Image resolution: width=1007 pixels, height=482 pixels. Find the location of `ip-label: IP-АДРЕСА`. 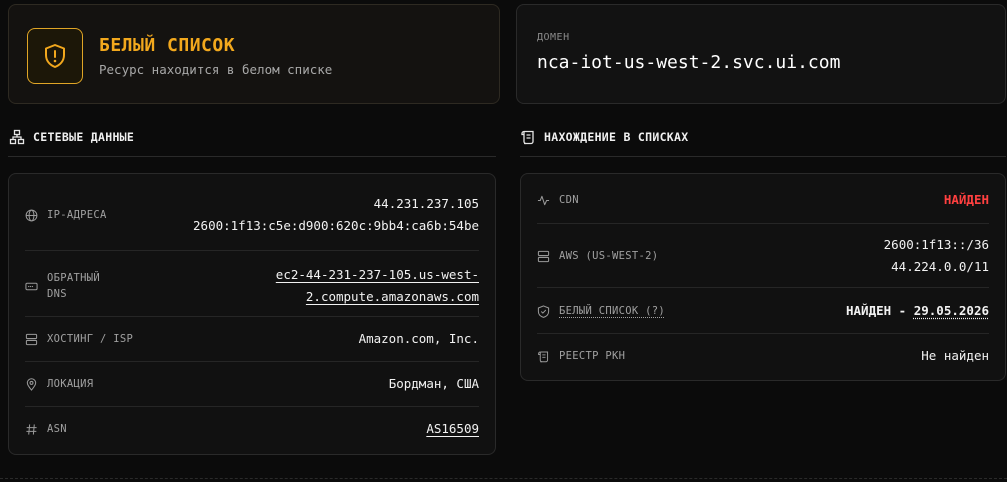

ip-label: IP-АДРЕСА is located at coordinates (77, 215).